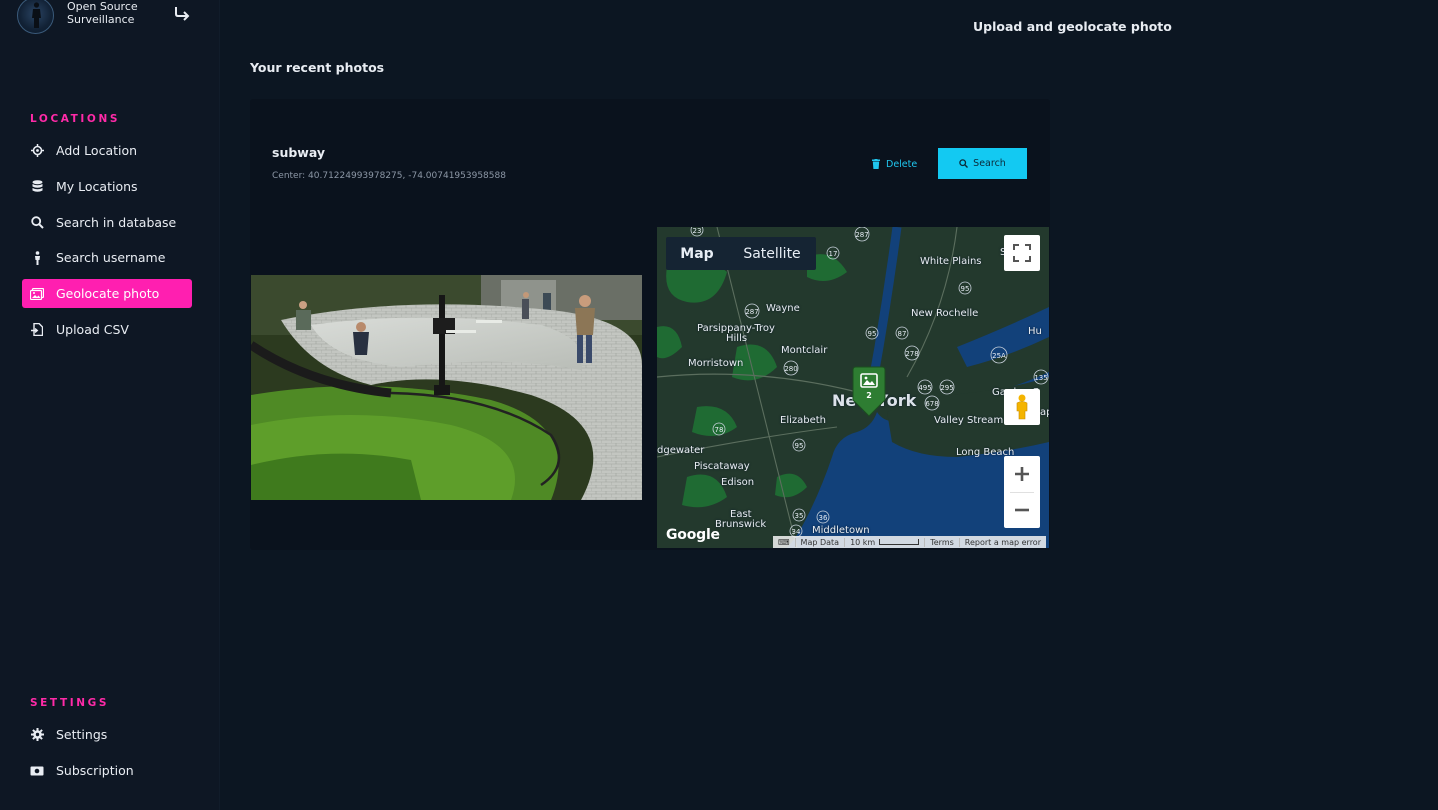 The width and height of the screenshot is (1438, 810). I want to click on zoom-in-button, so click(1022, 474).